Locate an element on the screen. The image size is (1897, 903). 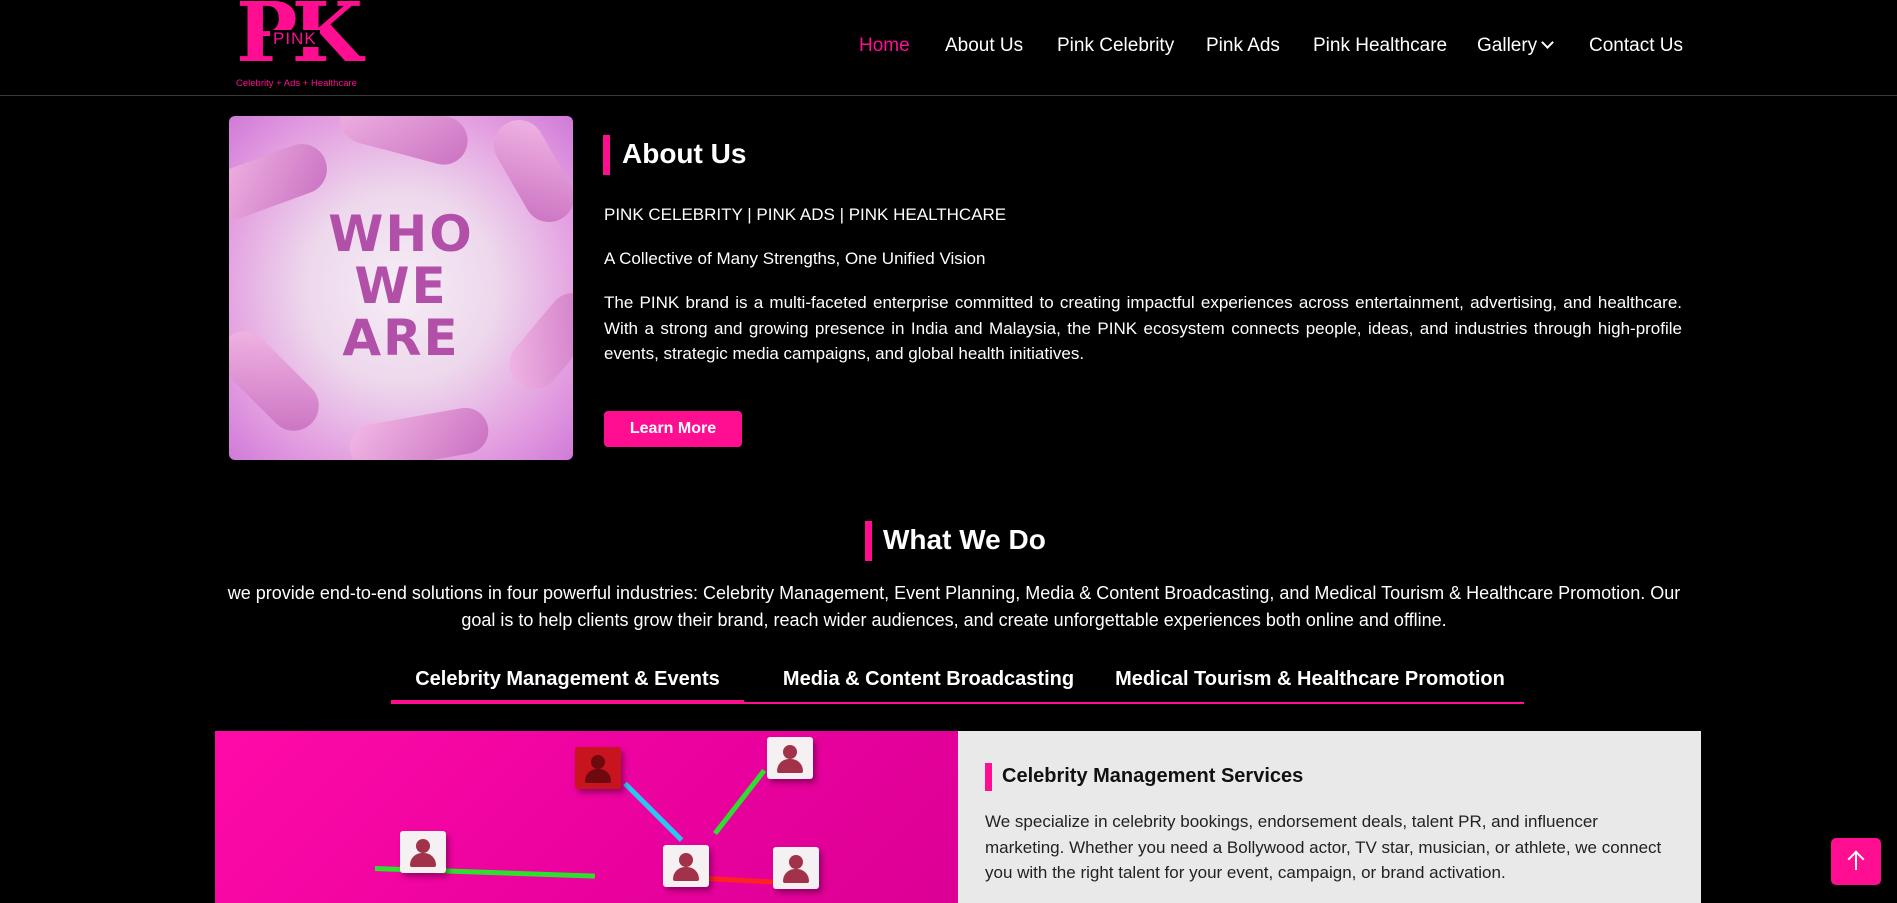
network-image is located at coordinates (586, 817).